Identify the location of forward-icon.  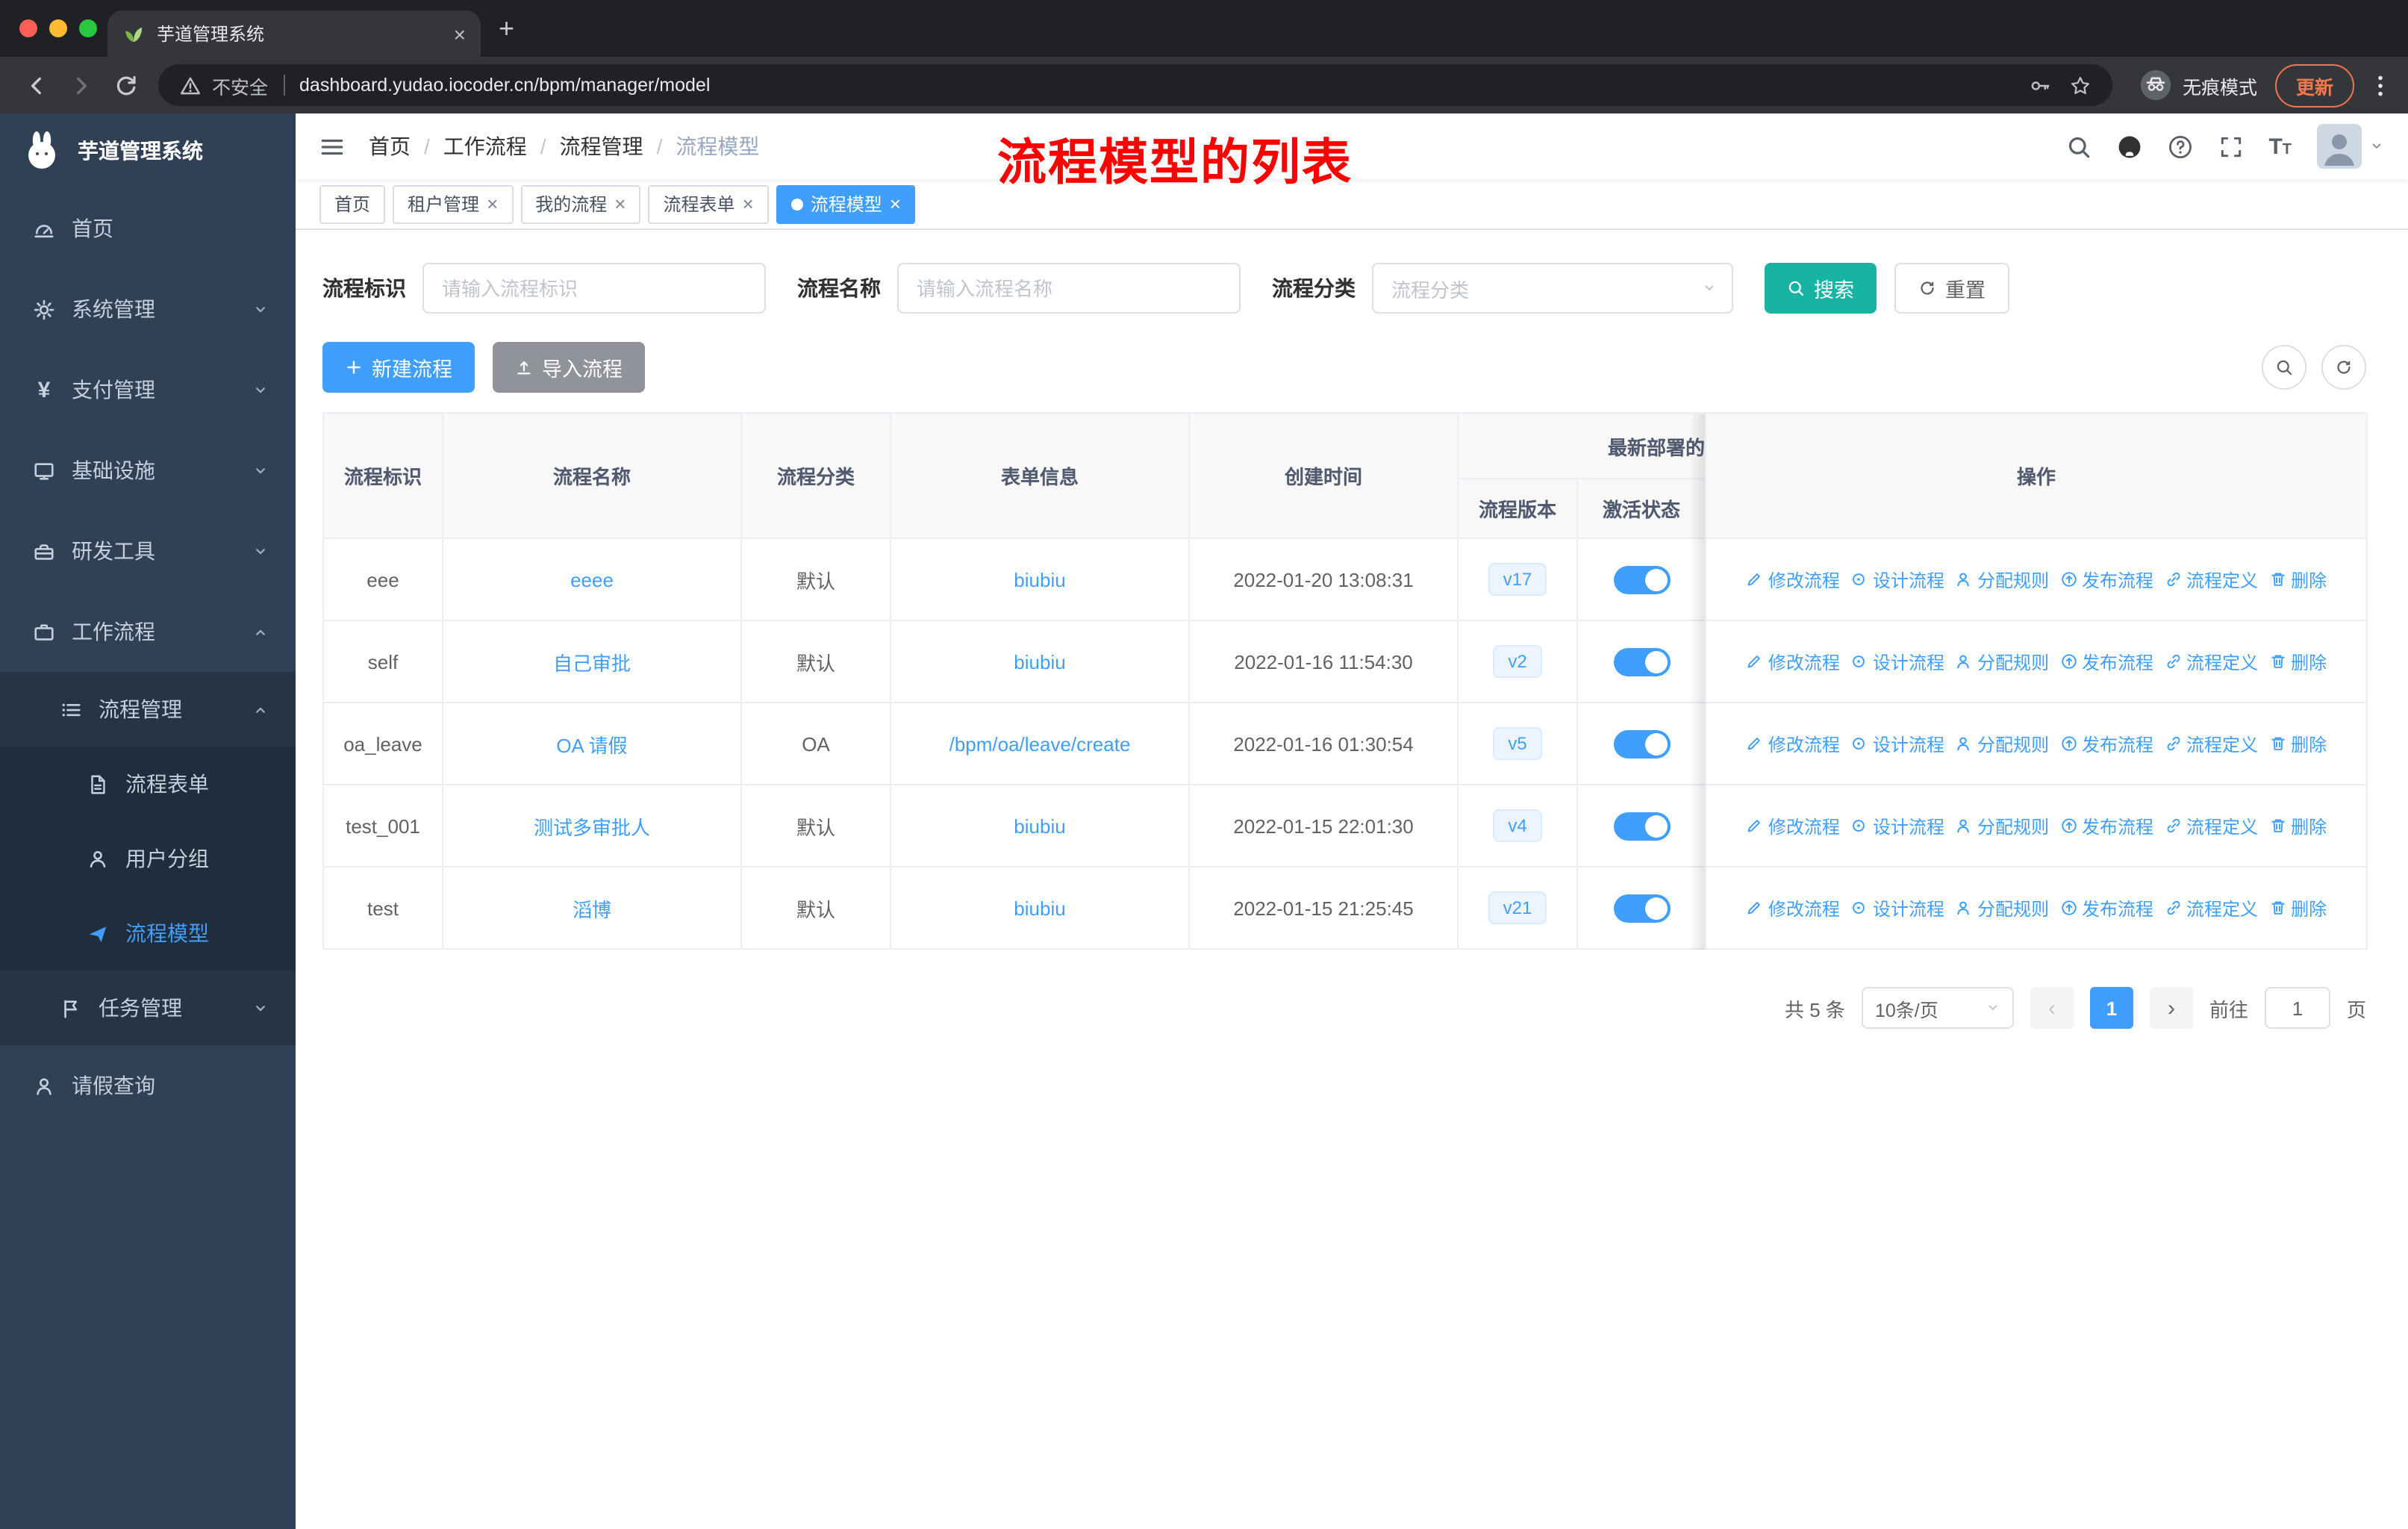
(81, 85).